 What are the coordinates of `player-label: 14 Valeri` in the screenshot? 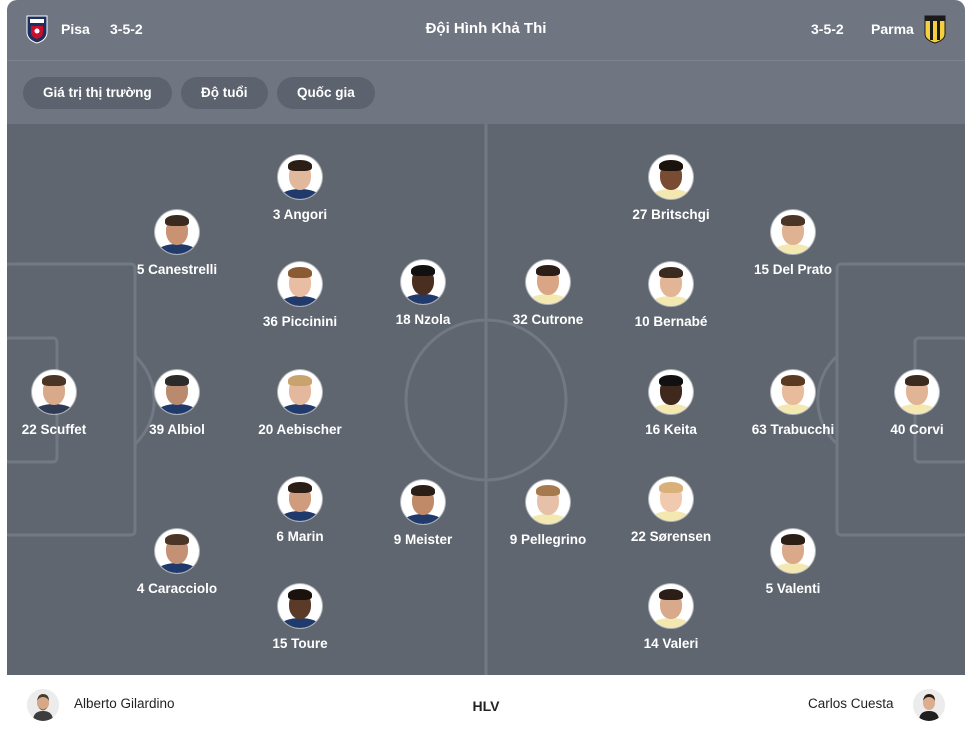 It's located at (671, 643).